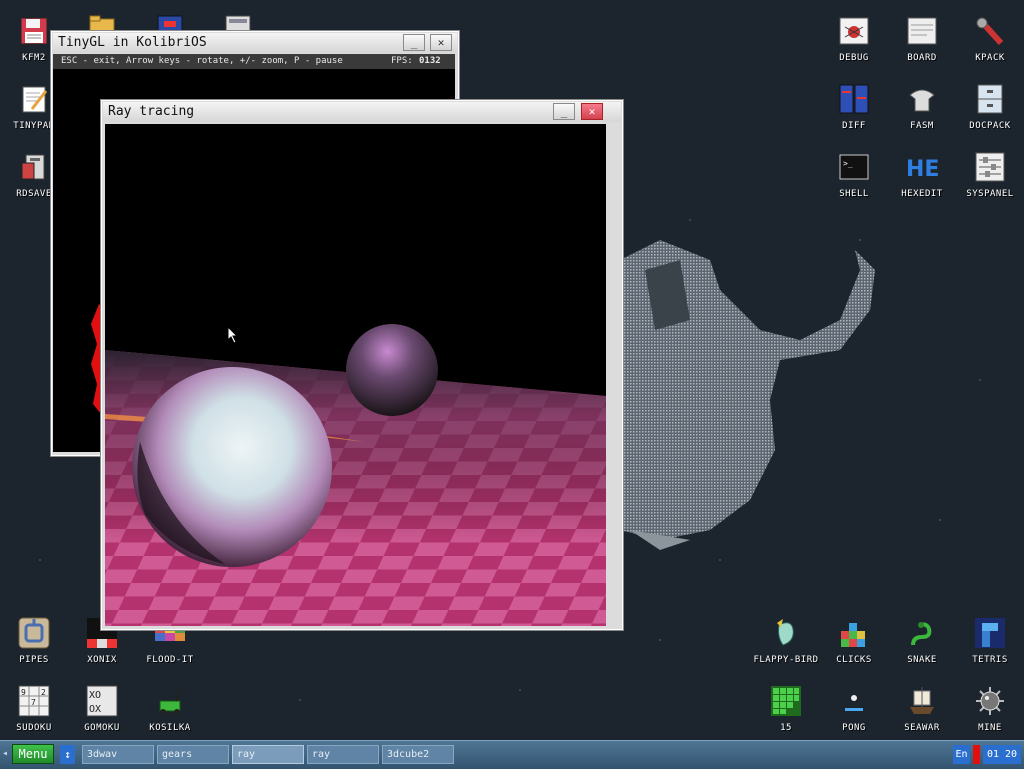  Describe the element at coordinates (1002, 754) in the screenshot. I see `clock: 01 20` at that location.